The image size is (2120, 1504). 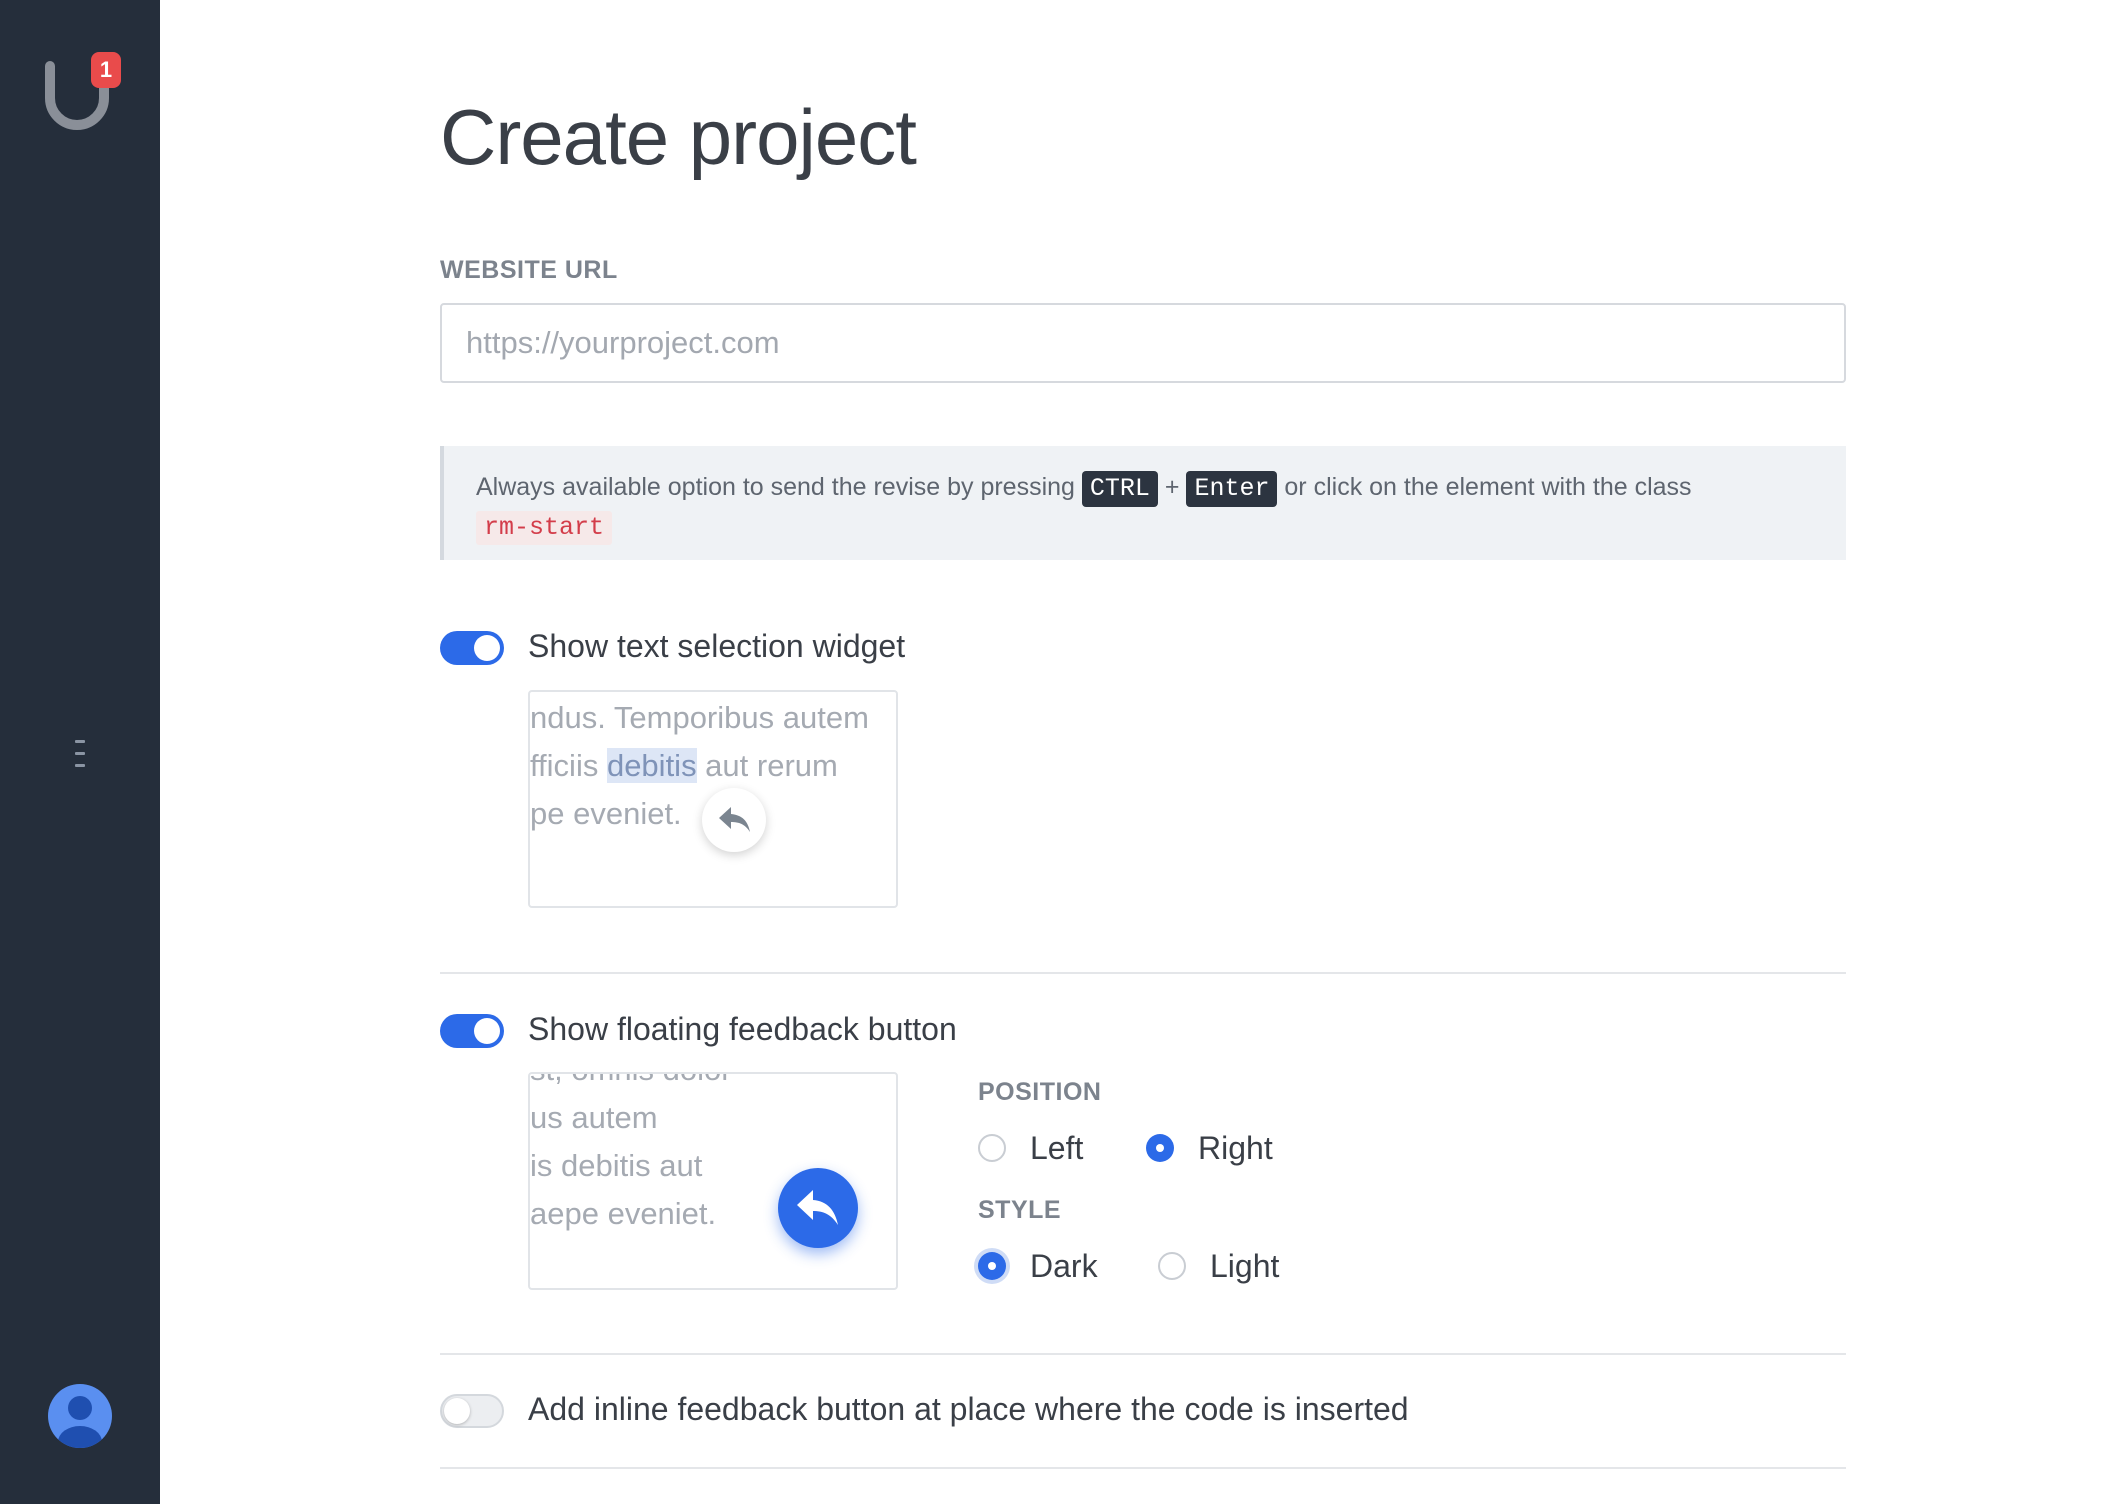 I want to click on floating-feedback-button, so click(x=818, y=1208).